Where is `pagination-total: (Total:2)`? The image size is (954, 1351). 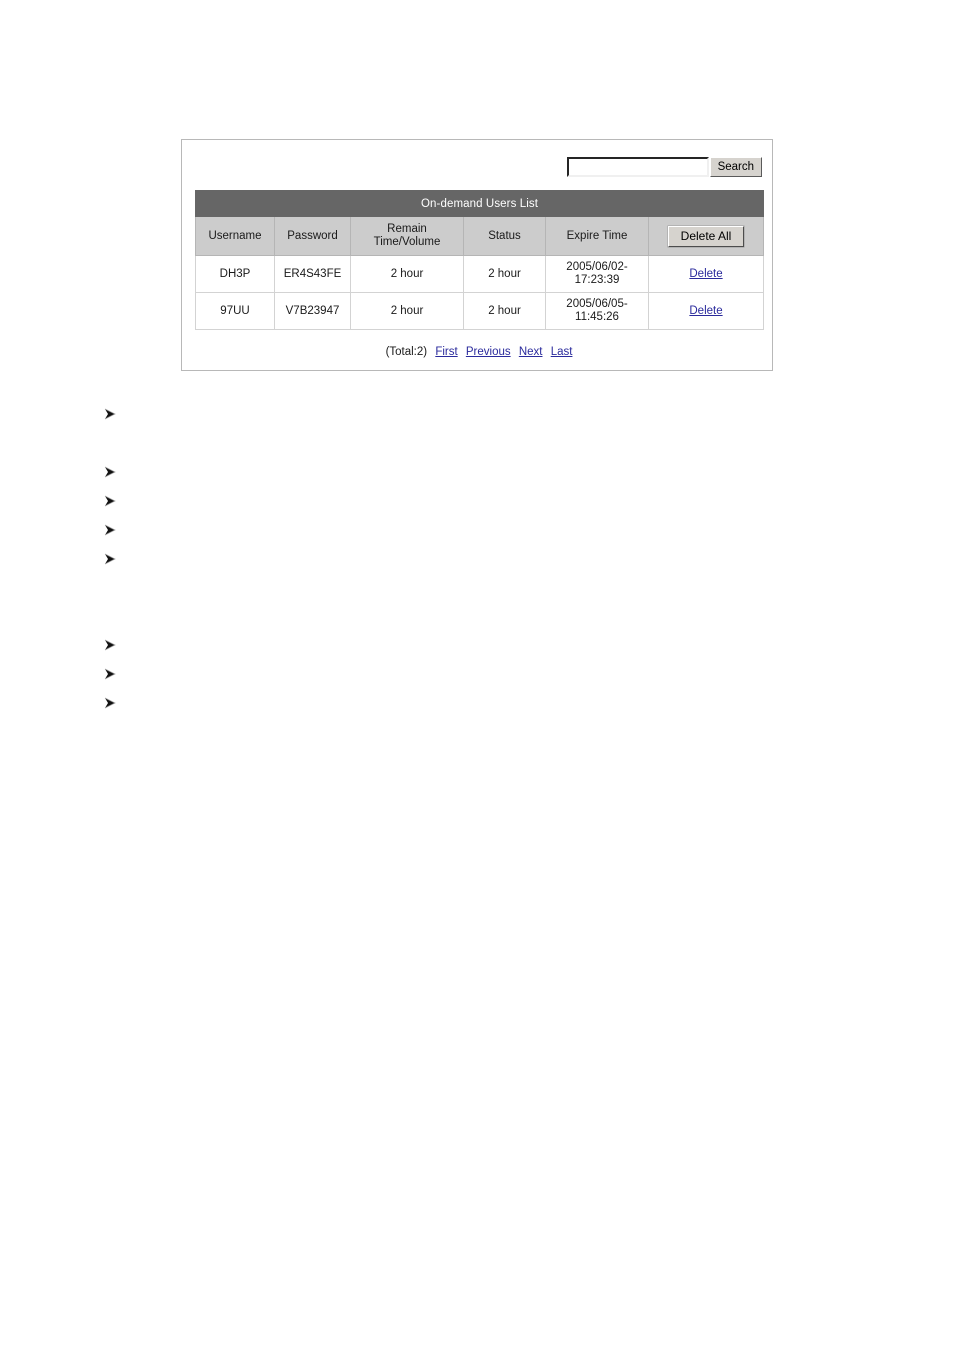
pagination-total: (Total:2) is located at coordinates (406, 352).